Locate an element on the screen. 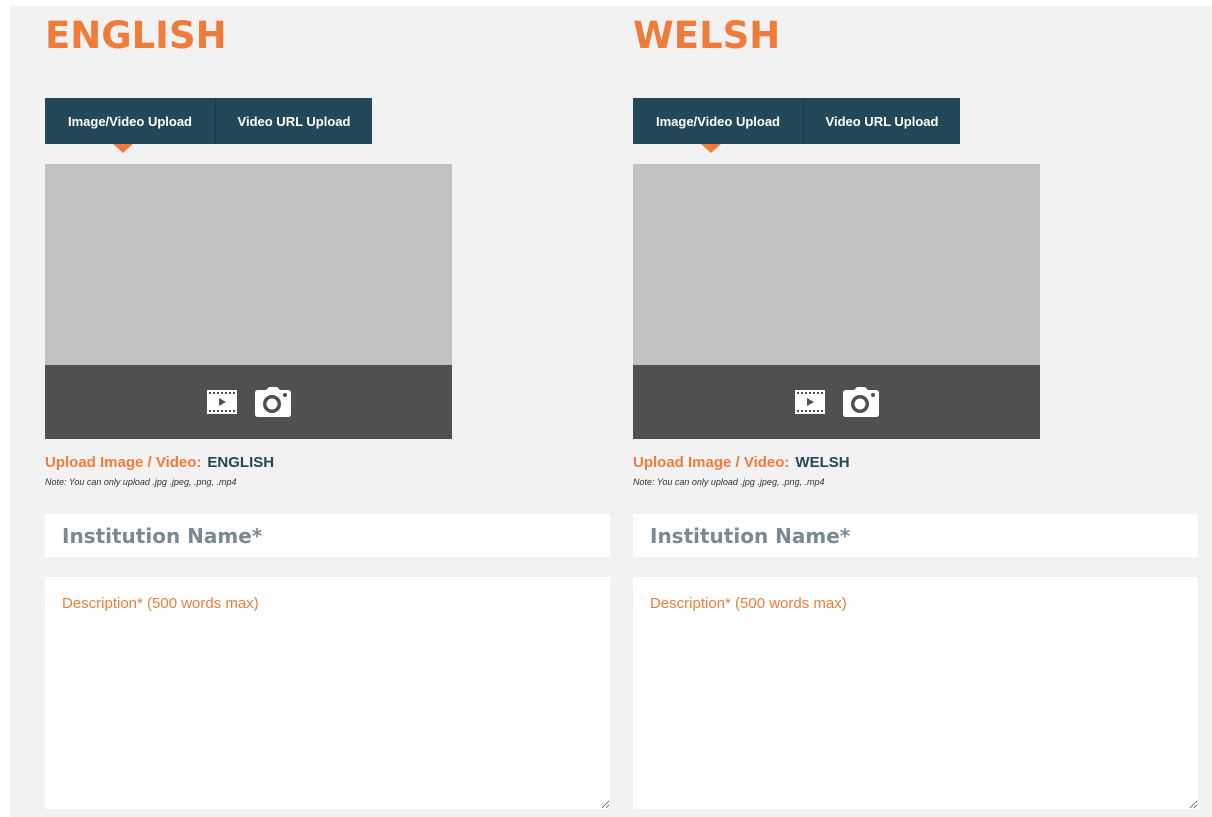 The height and width of the screenshot is (817, 1212). english-media-preview is located at coordinates (248, 301).